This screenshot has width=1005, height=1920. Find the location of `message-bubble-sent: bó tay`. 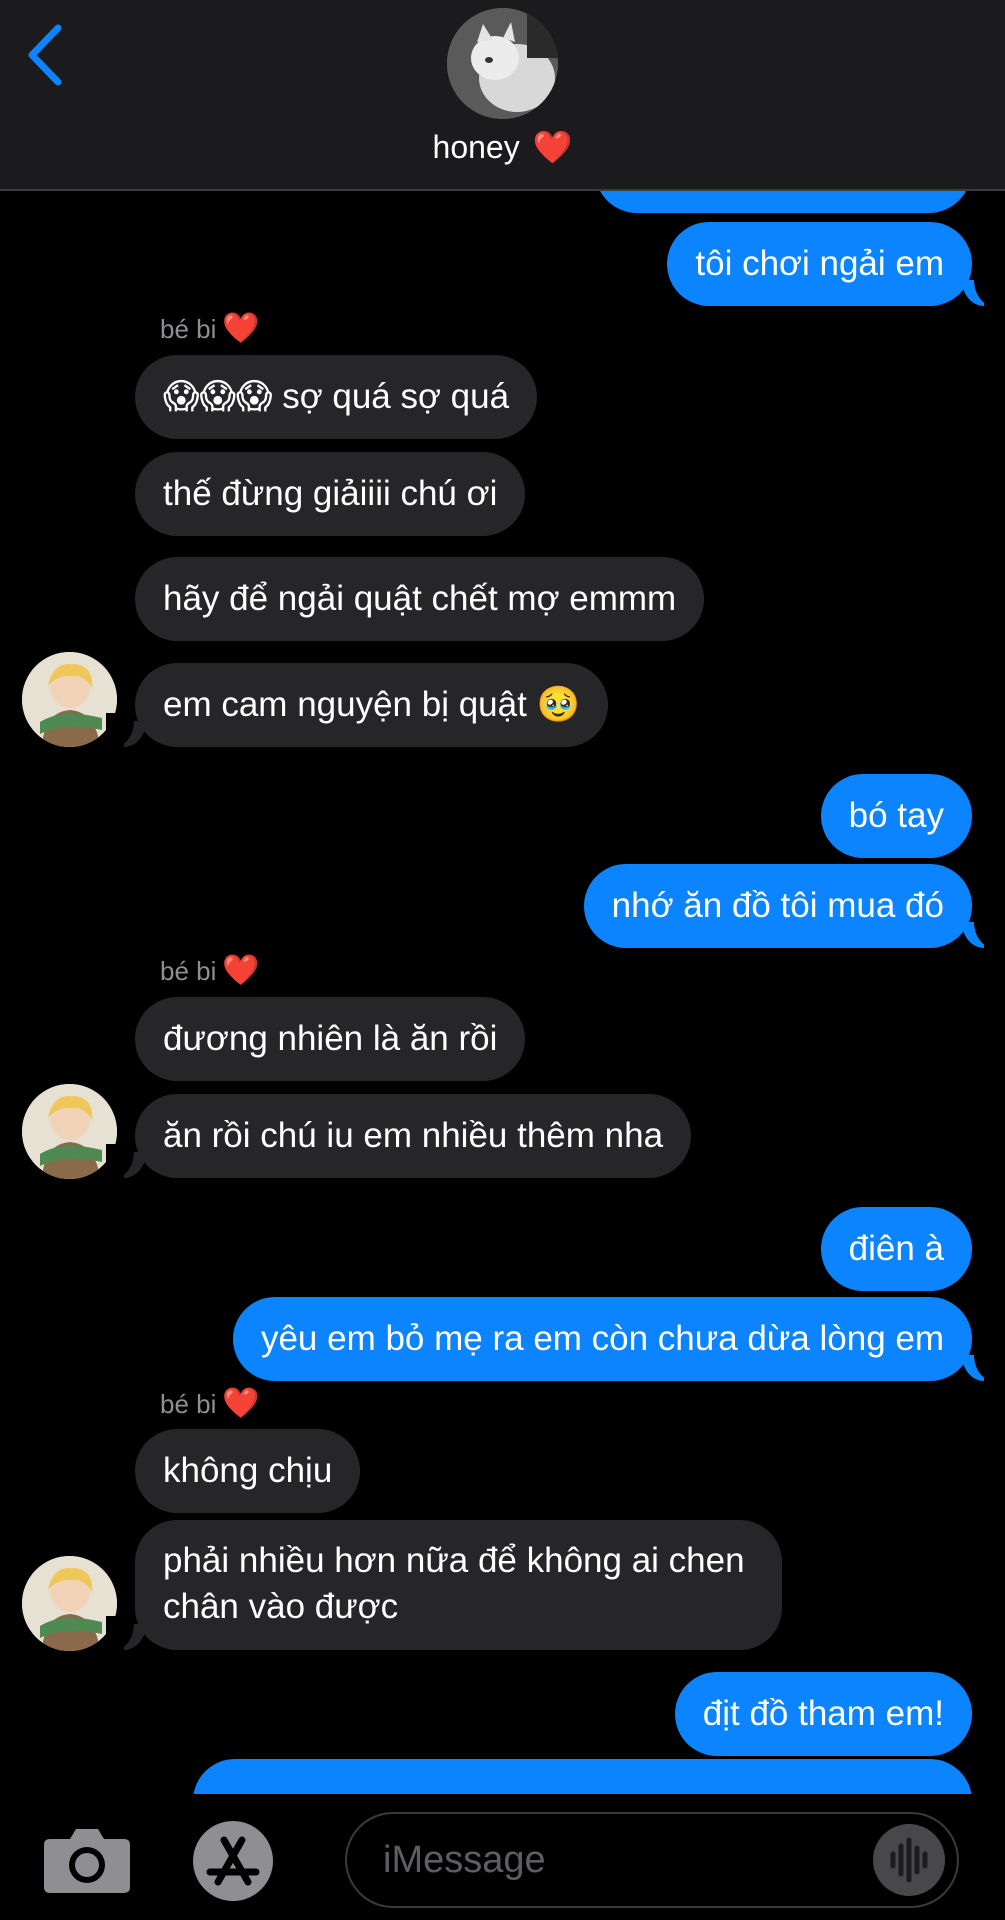

message-bubble-sent: bó tay is located at coordinates (896, 816).